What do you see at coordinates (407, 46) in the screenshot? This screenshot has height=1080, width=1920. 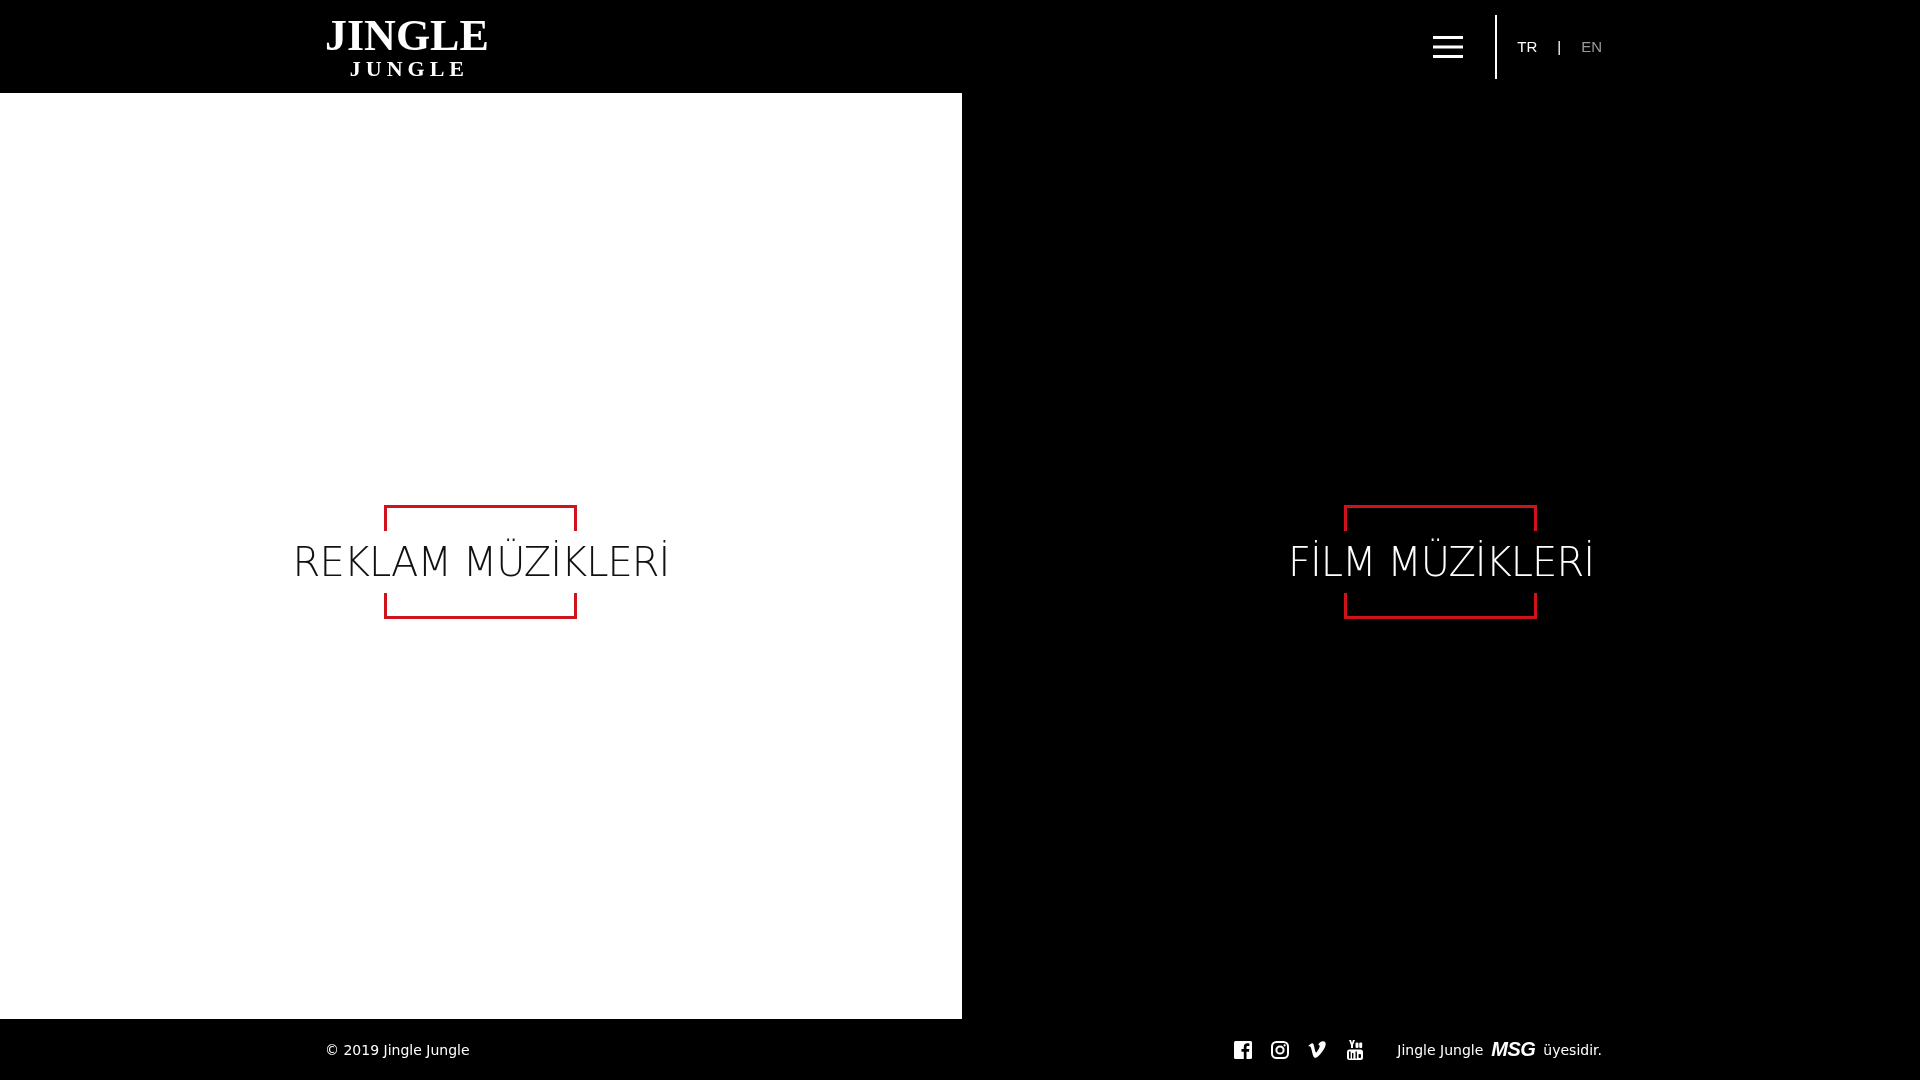 I see `logo: JINGLE JUNGLE` at bounding box center [407, 46].